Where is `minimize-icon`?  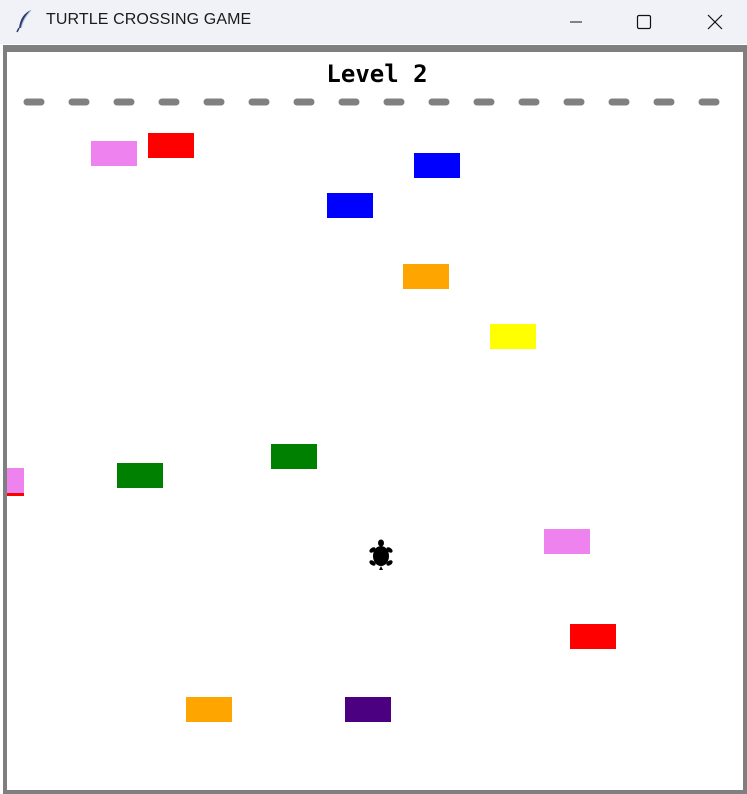 minimize-icon is located at coordinates (576, 22).